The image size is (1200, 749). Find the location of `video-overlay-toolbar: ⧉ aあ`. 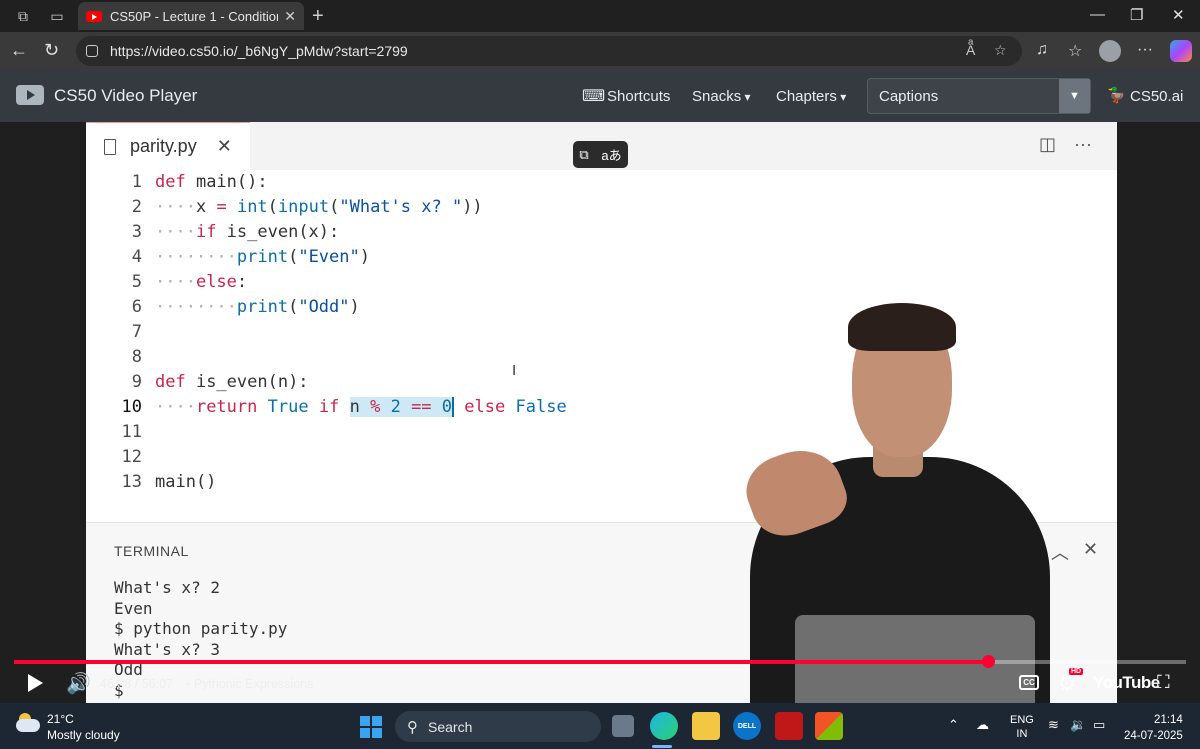

video-overlay-toolbar: ⧉ aあ is located at coordinates (600, 154).